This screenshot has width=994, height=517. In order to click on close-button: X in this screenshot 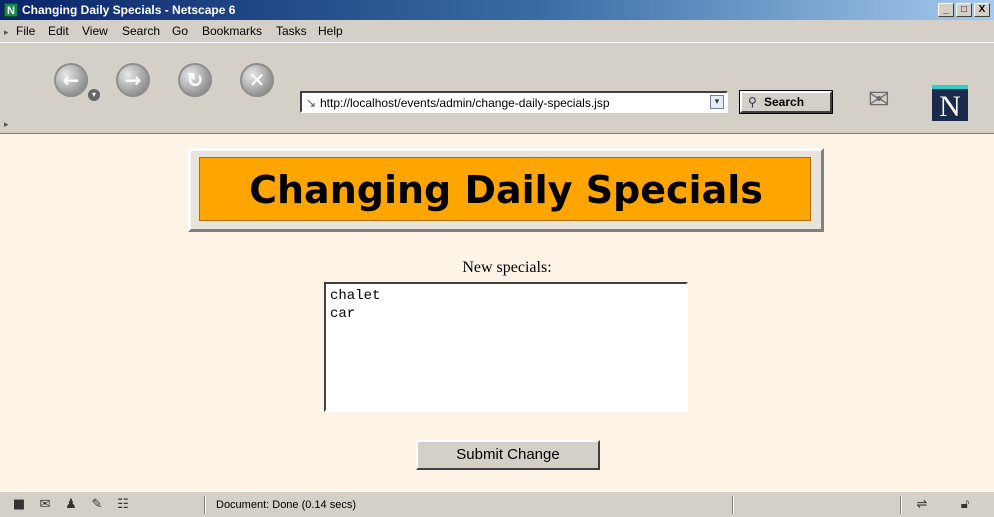, I will do `click(982, 10)`.